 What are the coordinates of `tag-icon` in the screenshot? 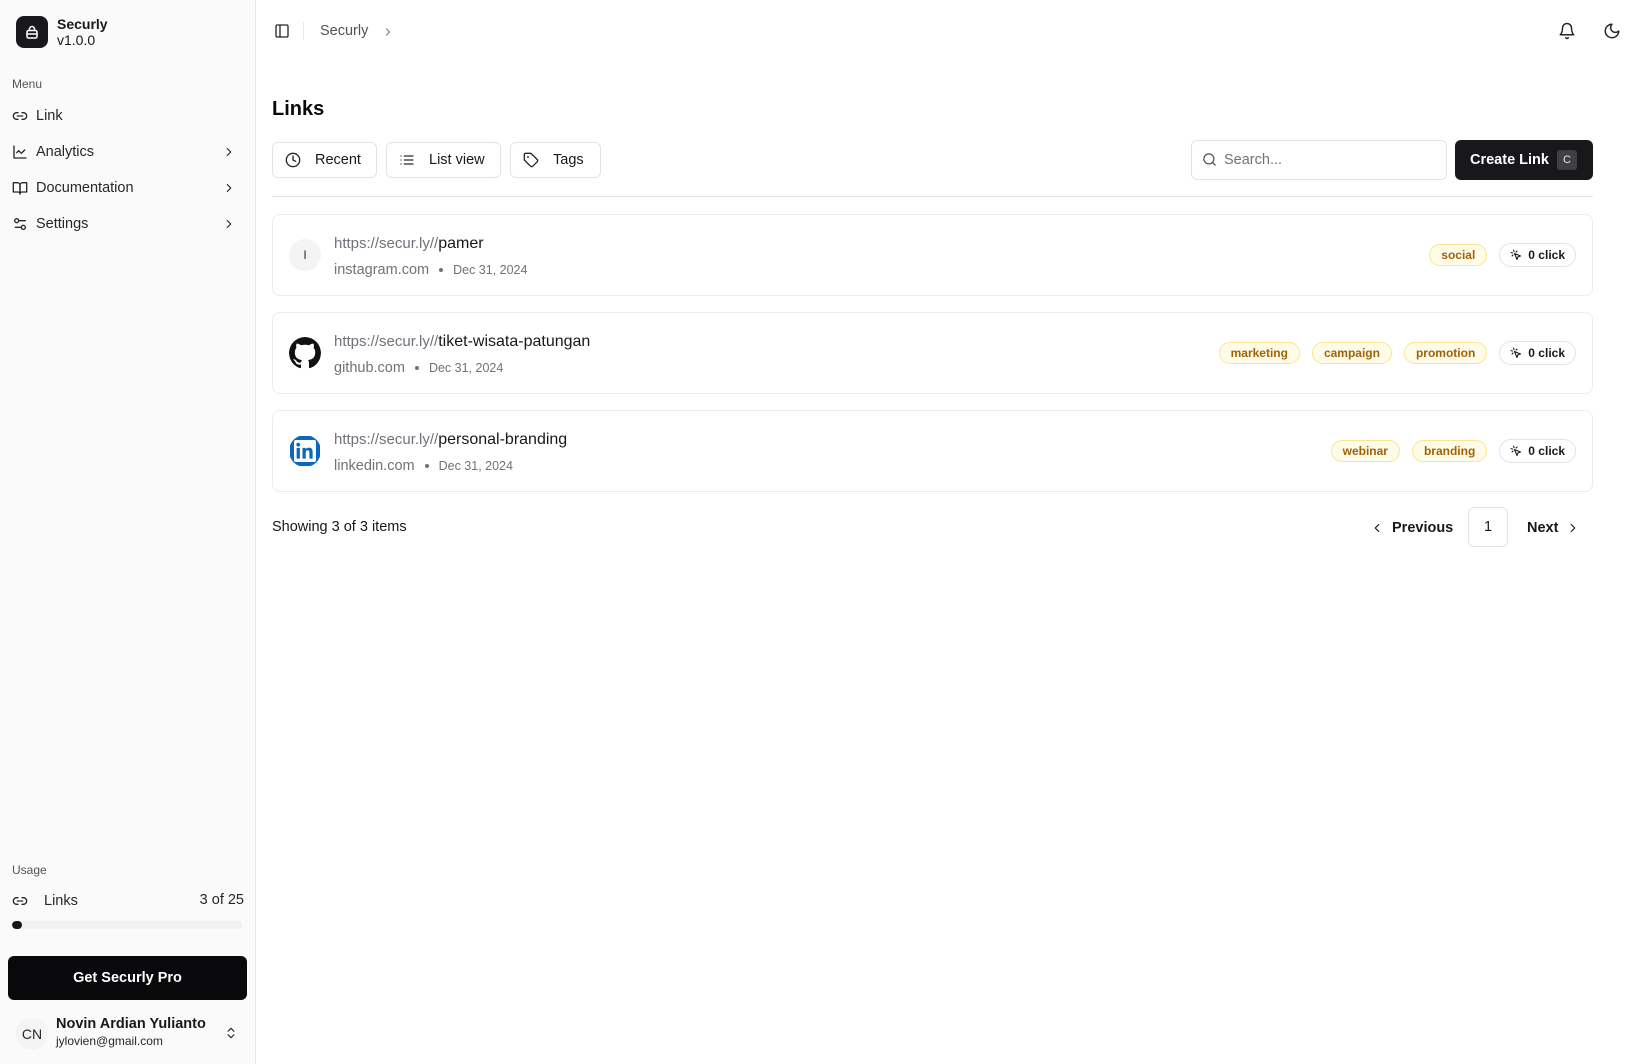 It's located at (531, 160).